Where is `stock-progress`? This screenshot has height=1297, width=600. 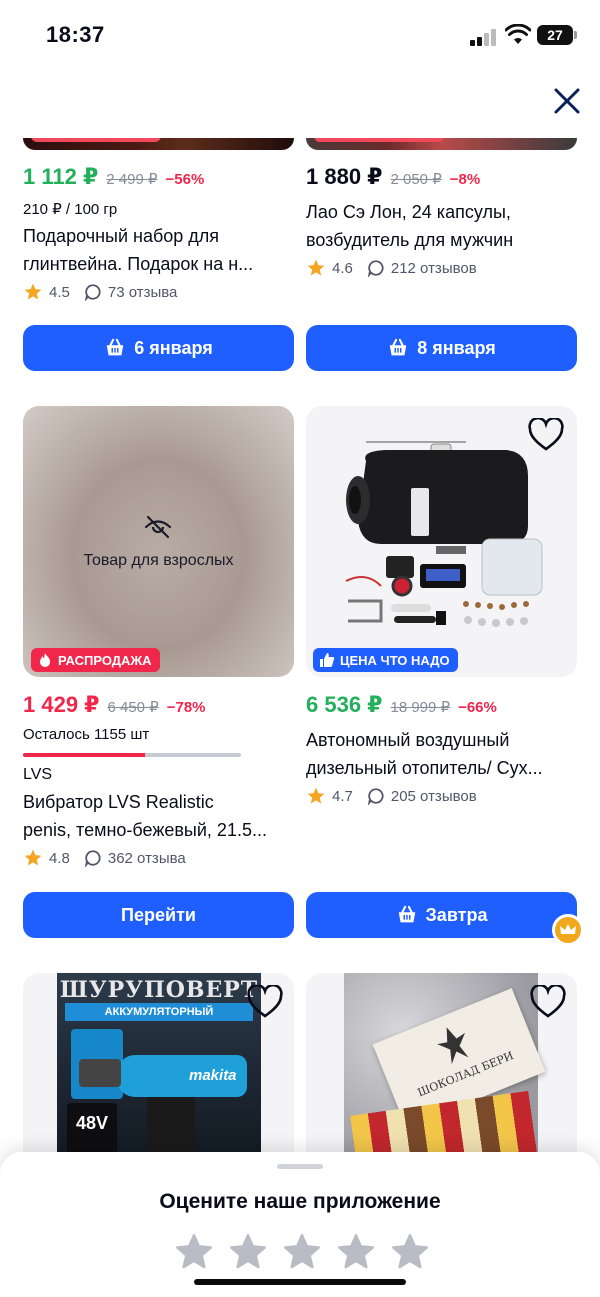
stock-progress is located at coordinates (132, 755).